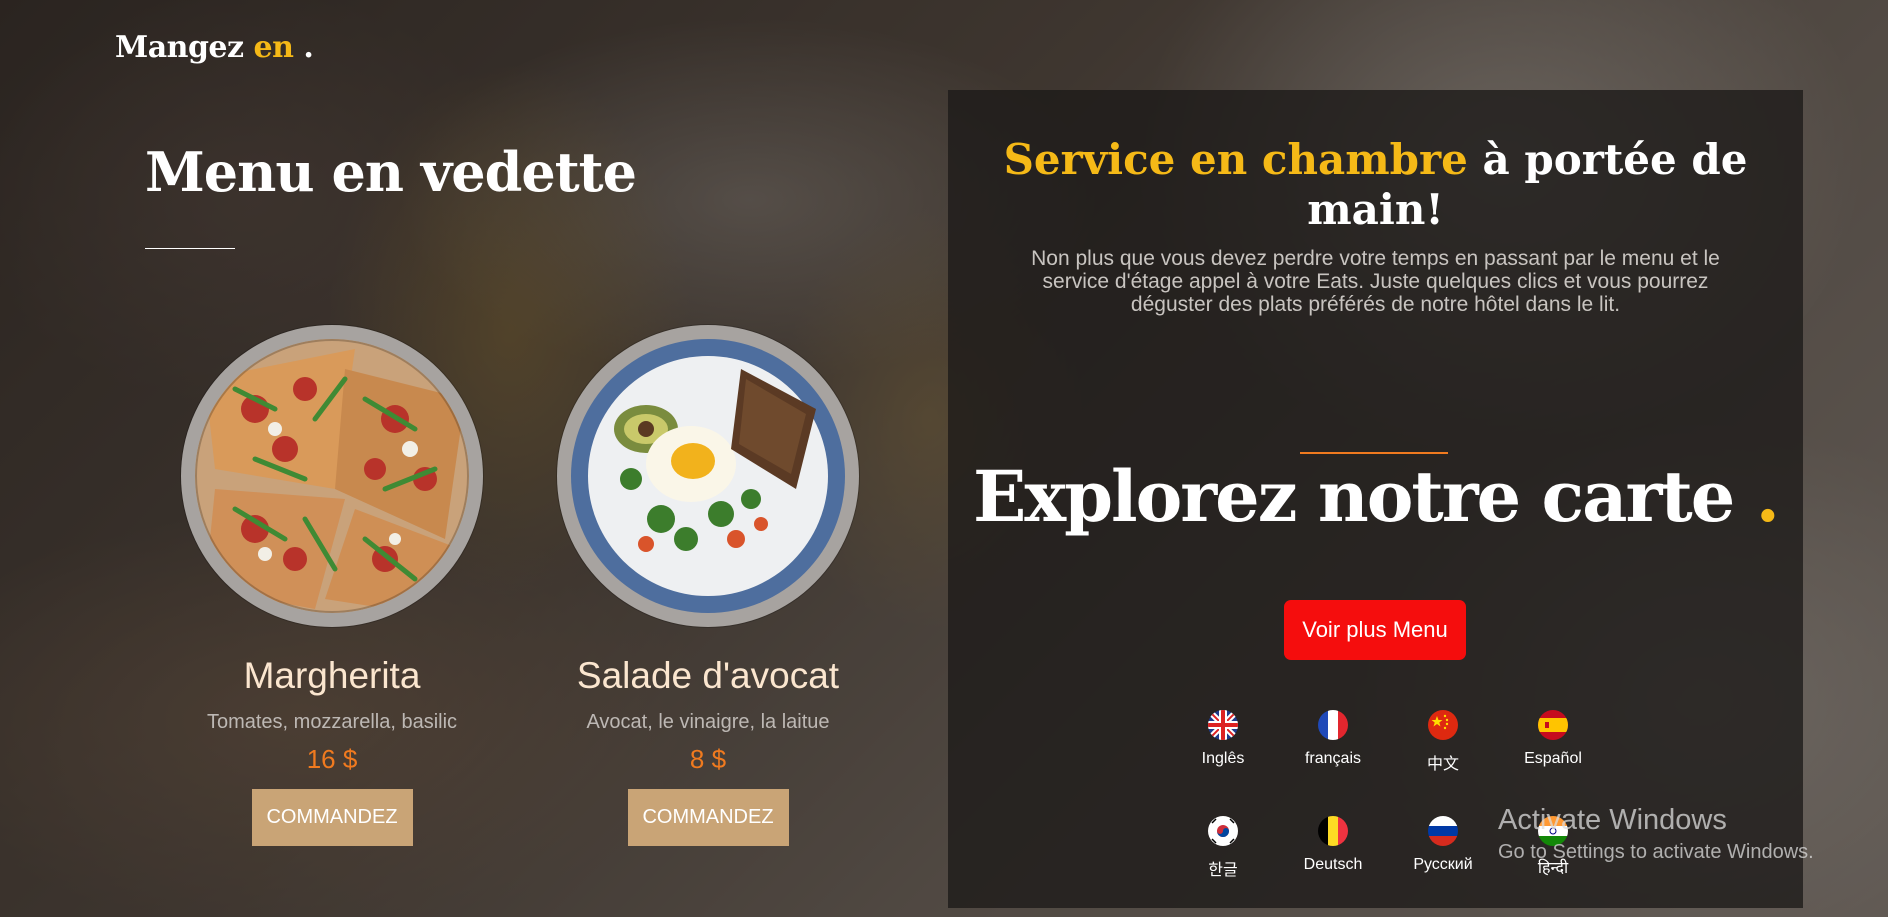 The image size is (1888, 917). I want to click on explore-text: Explorez notre carte, so click(1364, 496).